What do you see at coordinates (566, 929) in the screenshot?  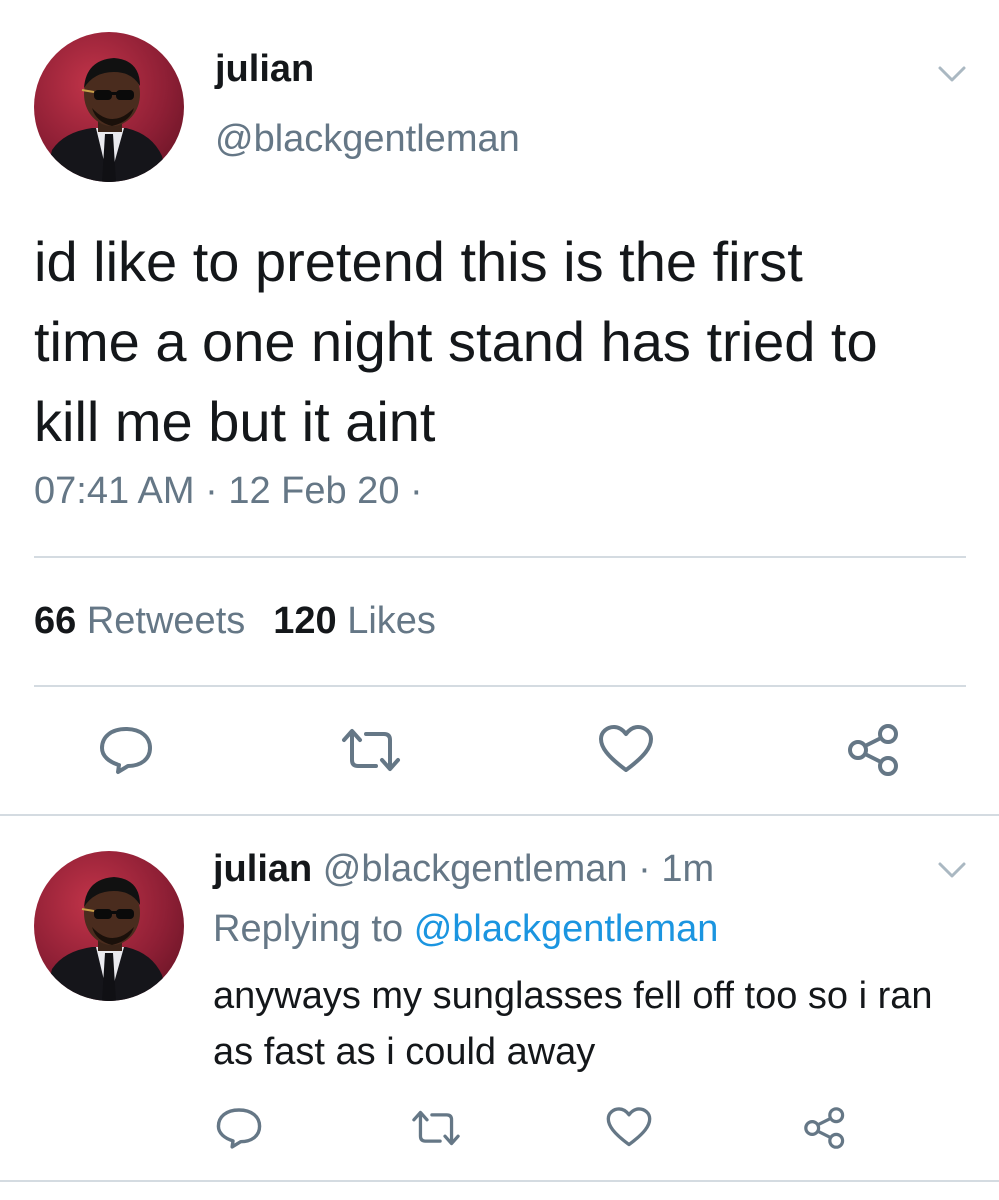 I see `replying-to-link: @blackgentleman` at bounding box center [566, 929].